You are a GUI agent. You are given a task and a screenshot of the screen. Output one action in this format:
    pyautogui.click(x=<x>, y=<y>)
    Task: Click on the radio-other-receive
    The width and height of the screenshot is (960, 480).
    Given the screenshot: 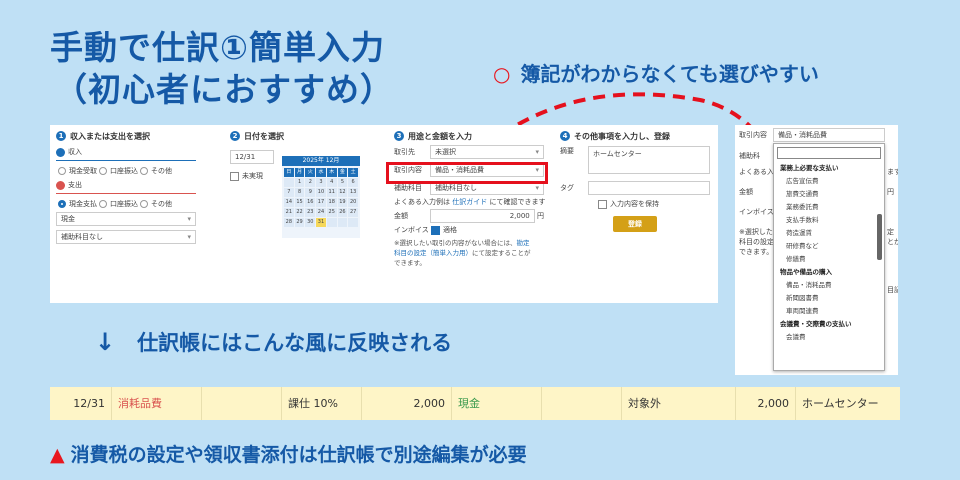 What is the action you would take?
    pyautogui.click(x=144, y=171)
    